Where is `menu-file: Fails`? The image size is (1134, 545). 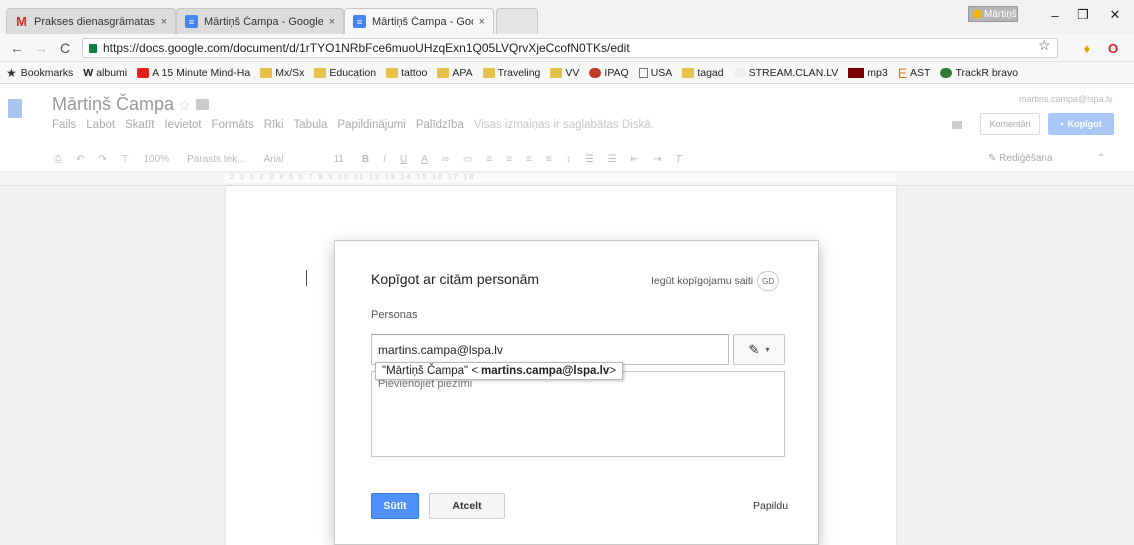
menu-file: Fails is located at coordinates (64, 125).